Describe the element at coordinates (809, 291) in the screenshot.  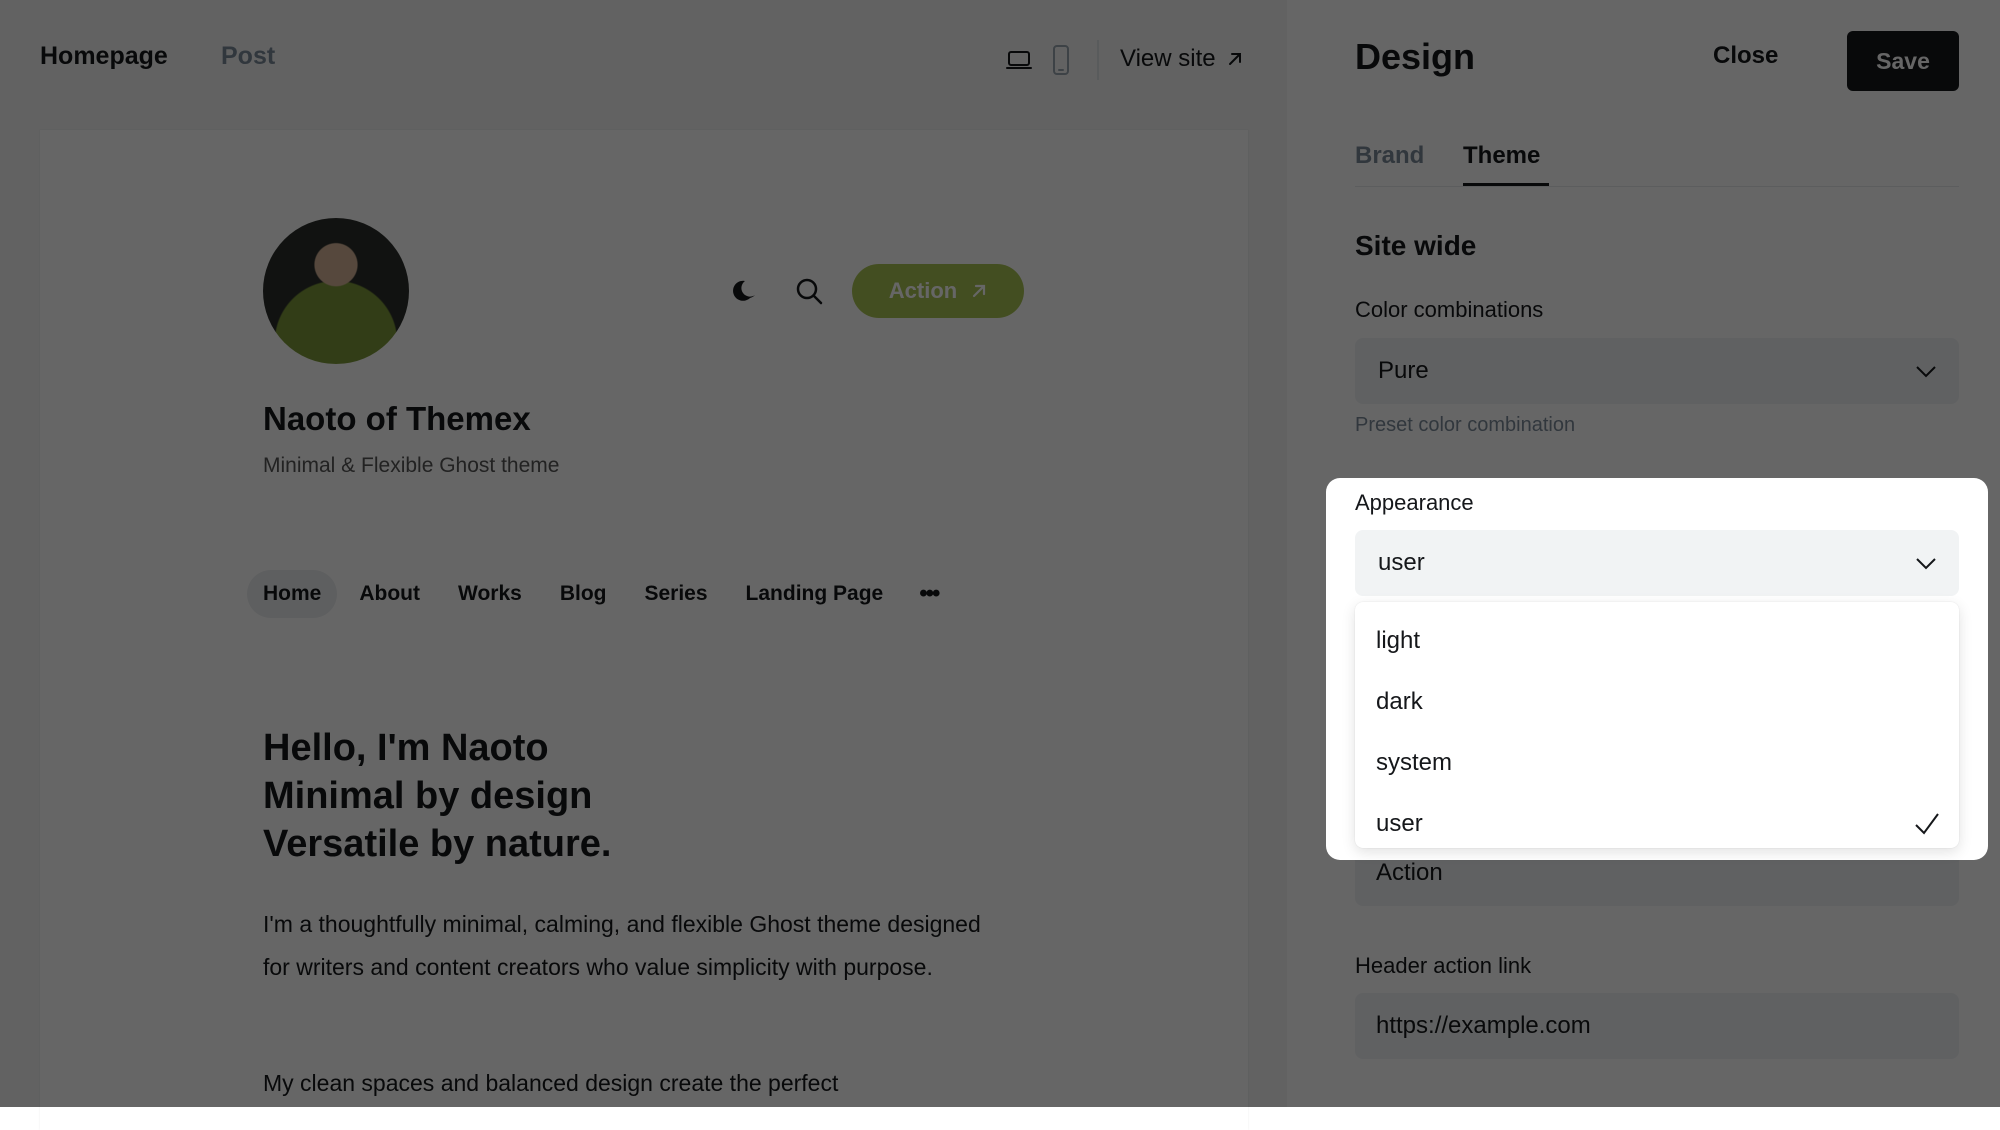
I see `search-icon` at that location.